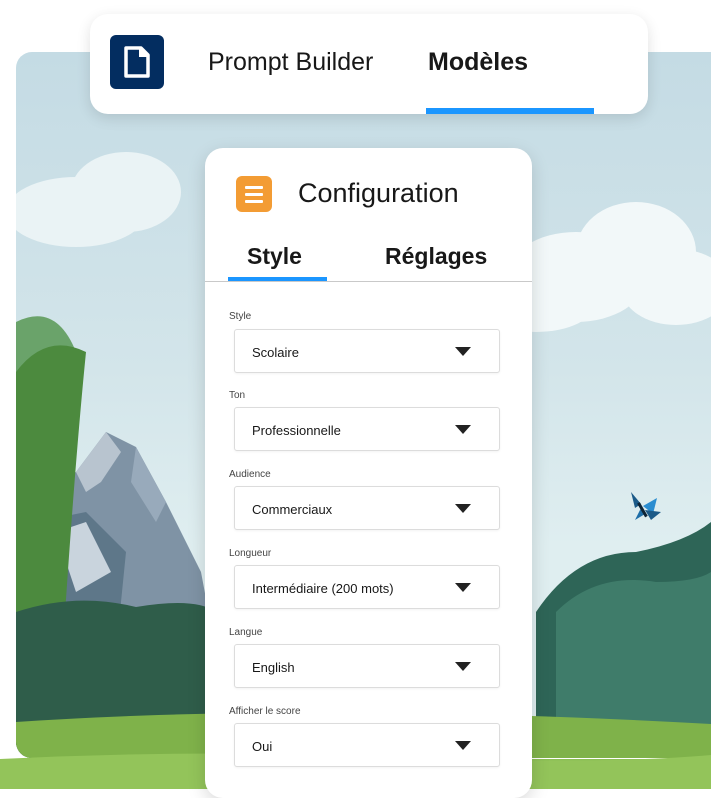  I want to click on select-value: Intermédiaire (200 mots), so click(323, 588).